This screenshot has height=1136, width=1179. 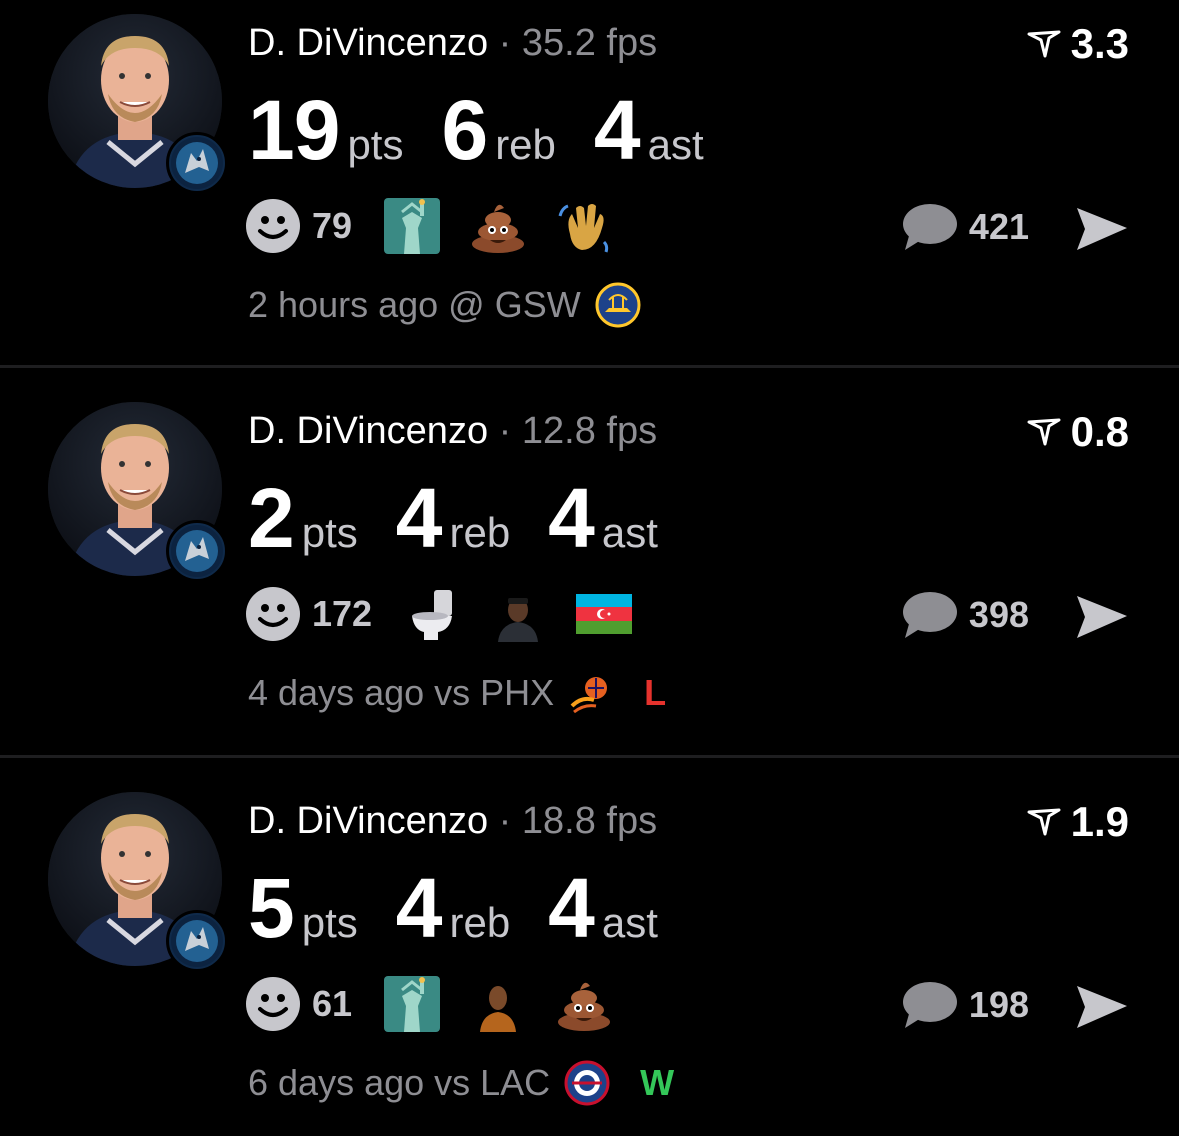 I want to click on stat-line: 2 pts 4 reb 4 ast, so click(x=453, y=518).